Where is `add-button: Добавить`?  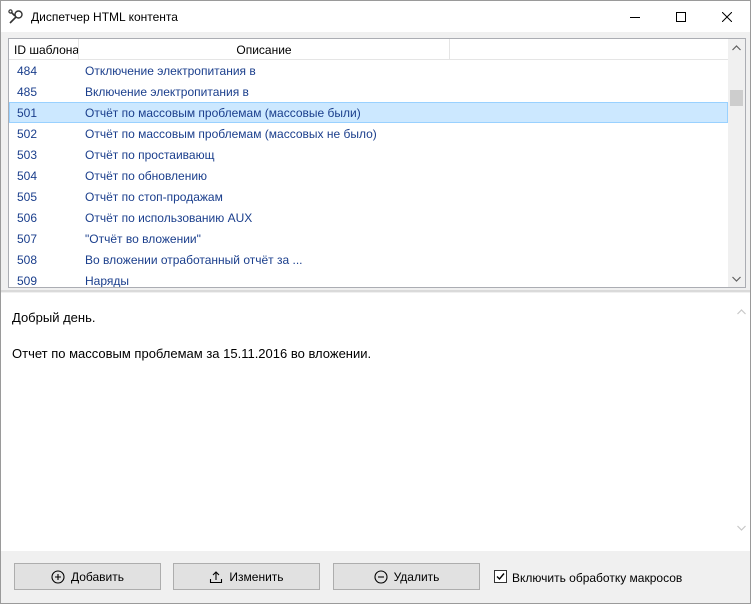 add-button: Добавить is located at coordinates (87, 576).